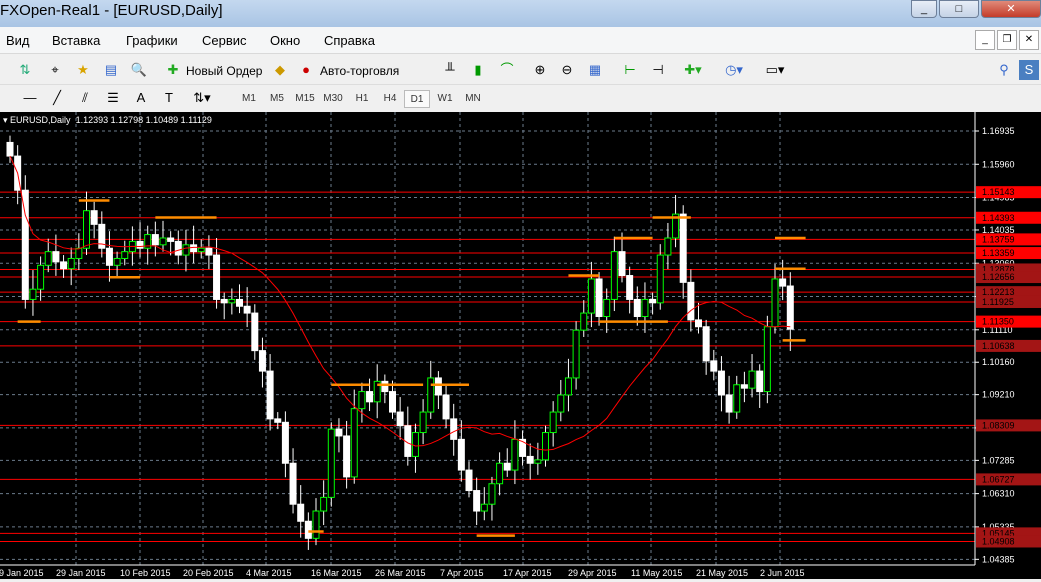 The height and width of the screenshot is (582, 1041). I want to click on date-label: 21 May 2015, so click(722, 573).